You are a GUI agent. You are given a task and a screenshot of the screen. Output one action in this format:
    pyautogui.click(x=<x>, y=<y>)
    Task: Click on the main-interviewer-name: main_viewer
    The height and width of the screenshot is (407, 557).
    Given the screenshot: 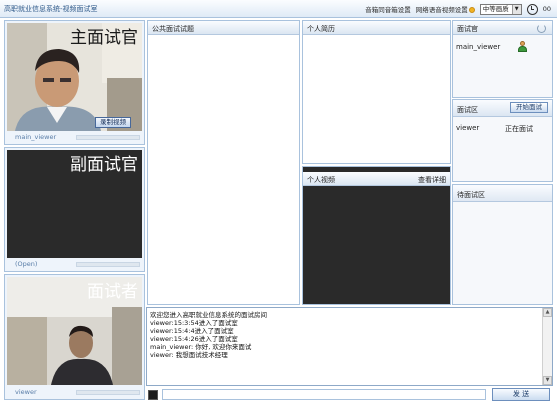 What is the action you would take?
    pyautogui.click(x=36, y=137)
    